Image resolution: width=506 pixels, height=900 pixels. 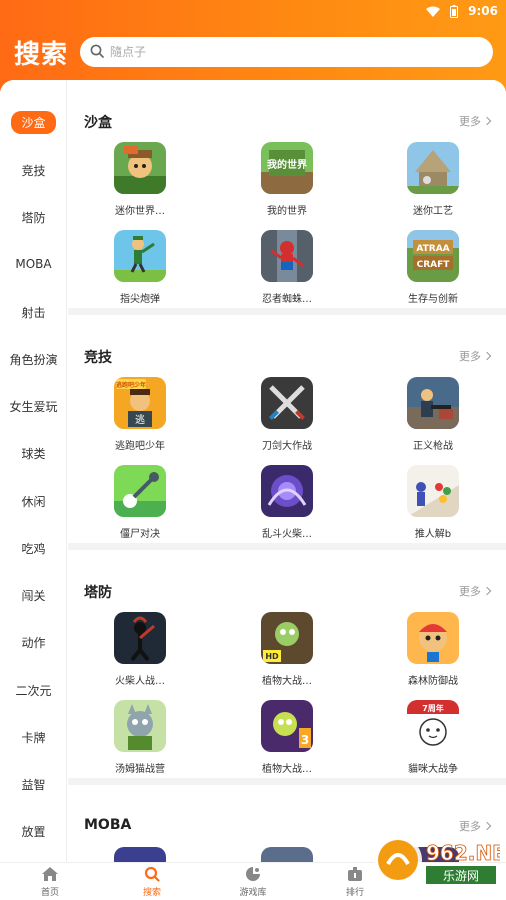 I want to click on game-icon-finger-cannon, so click(x=140, y=256).